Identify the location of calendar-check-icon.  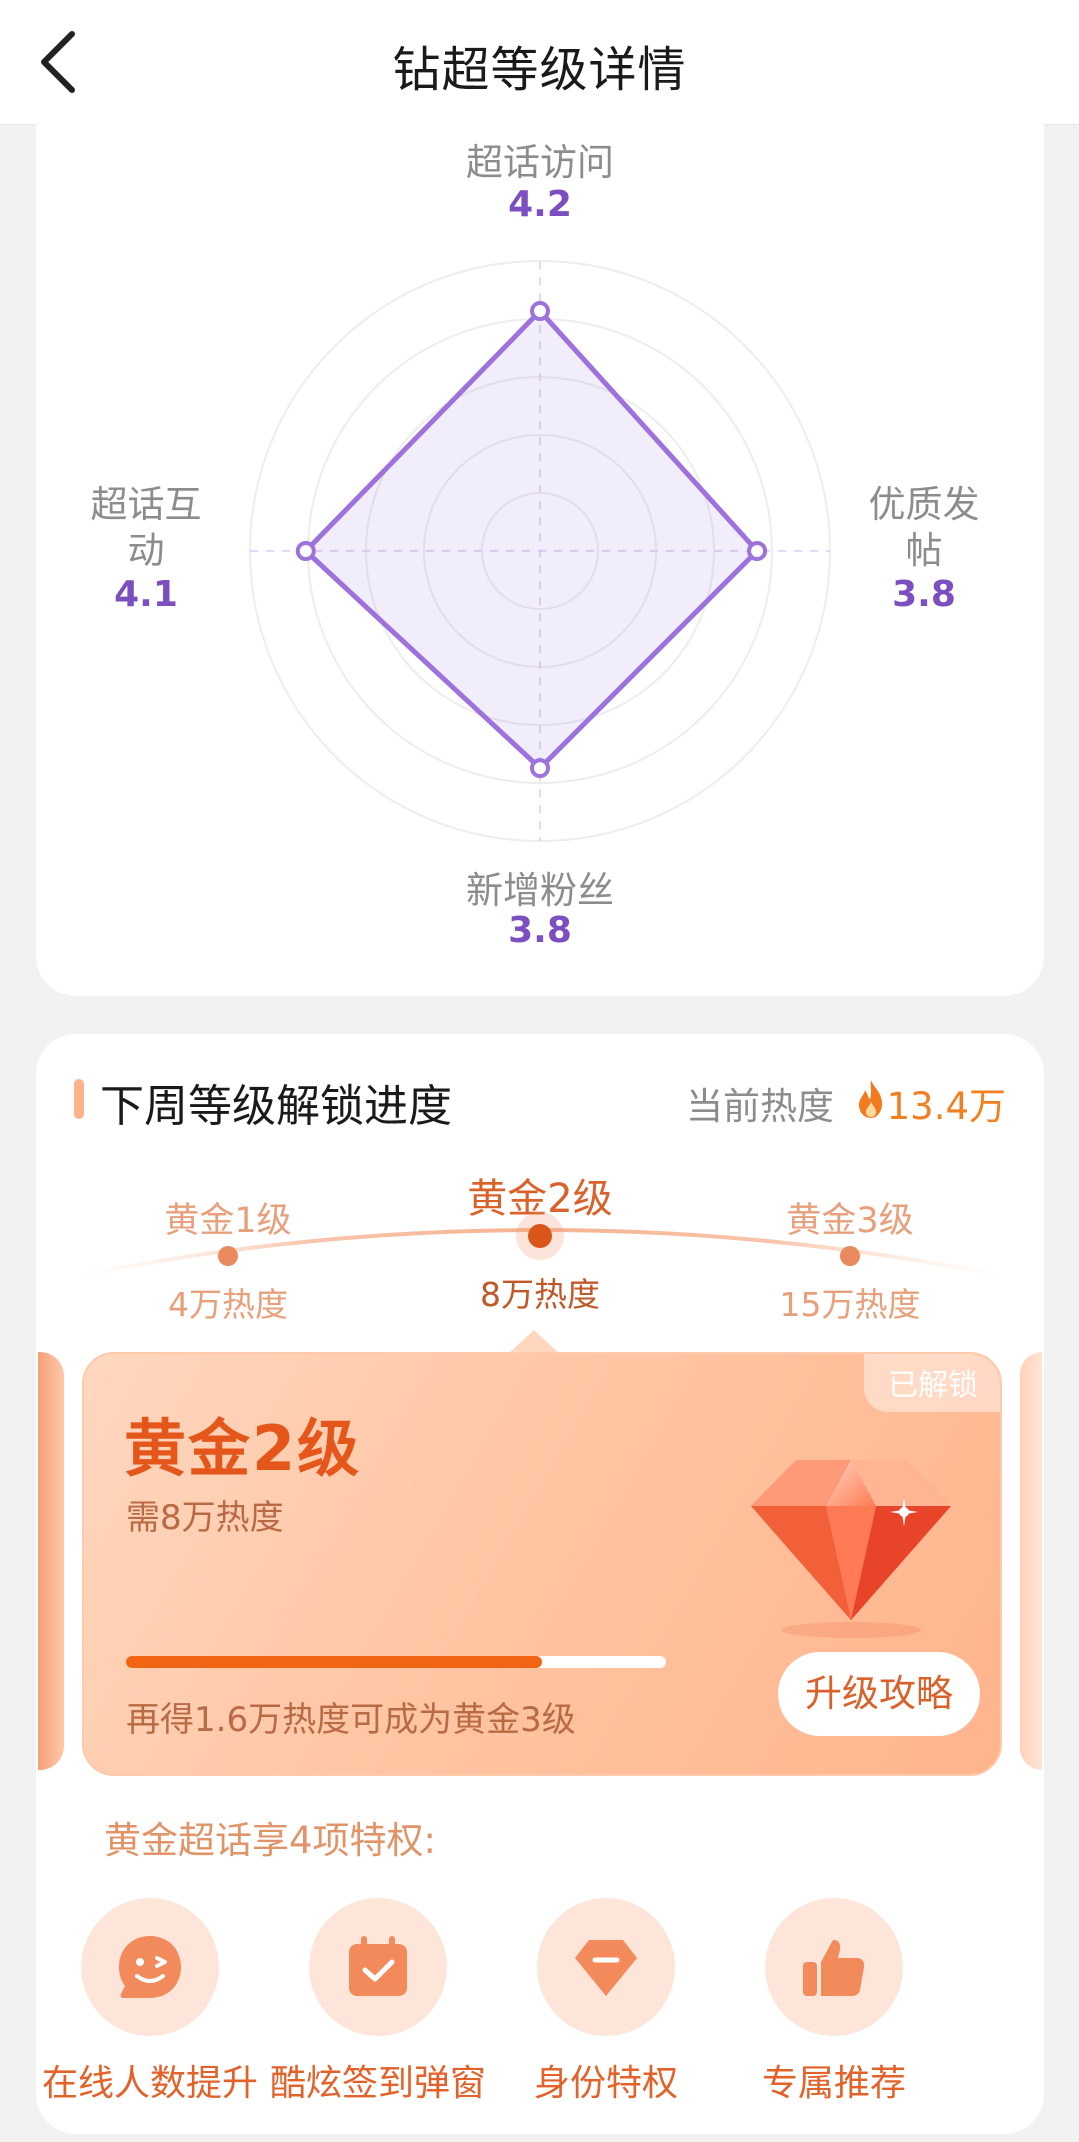
(378, 1966).